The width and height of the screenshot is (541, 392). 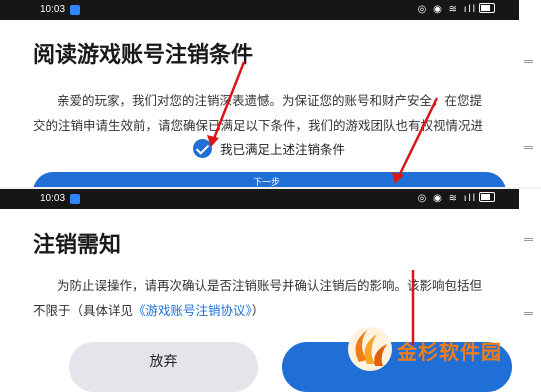 I want to click on watermark-text: 金杉软件园, so click(x=449, y=352).